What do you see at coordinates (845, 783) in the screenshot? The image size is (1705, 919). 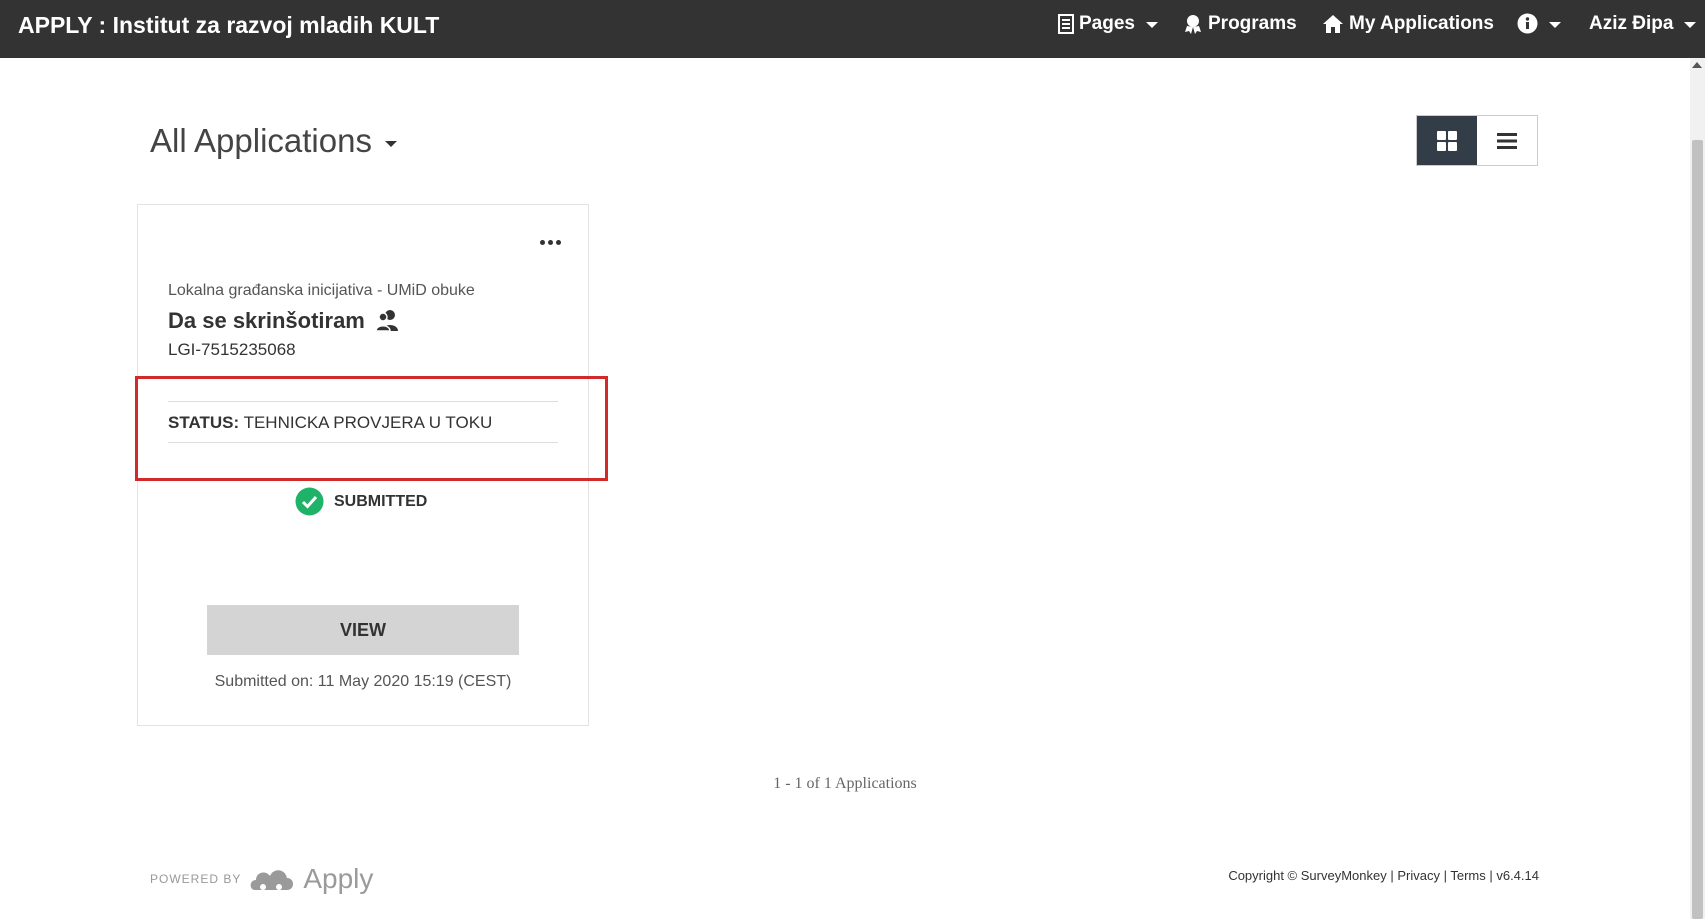 I see `pagination-summary: 1 - 1 of 1 Applications` at bounding box center [845, 783].